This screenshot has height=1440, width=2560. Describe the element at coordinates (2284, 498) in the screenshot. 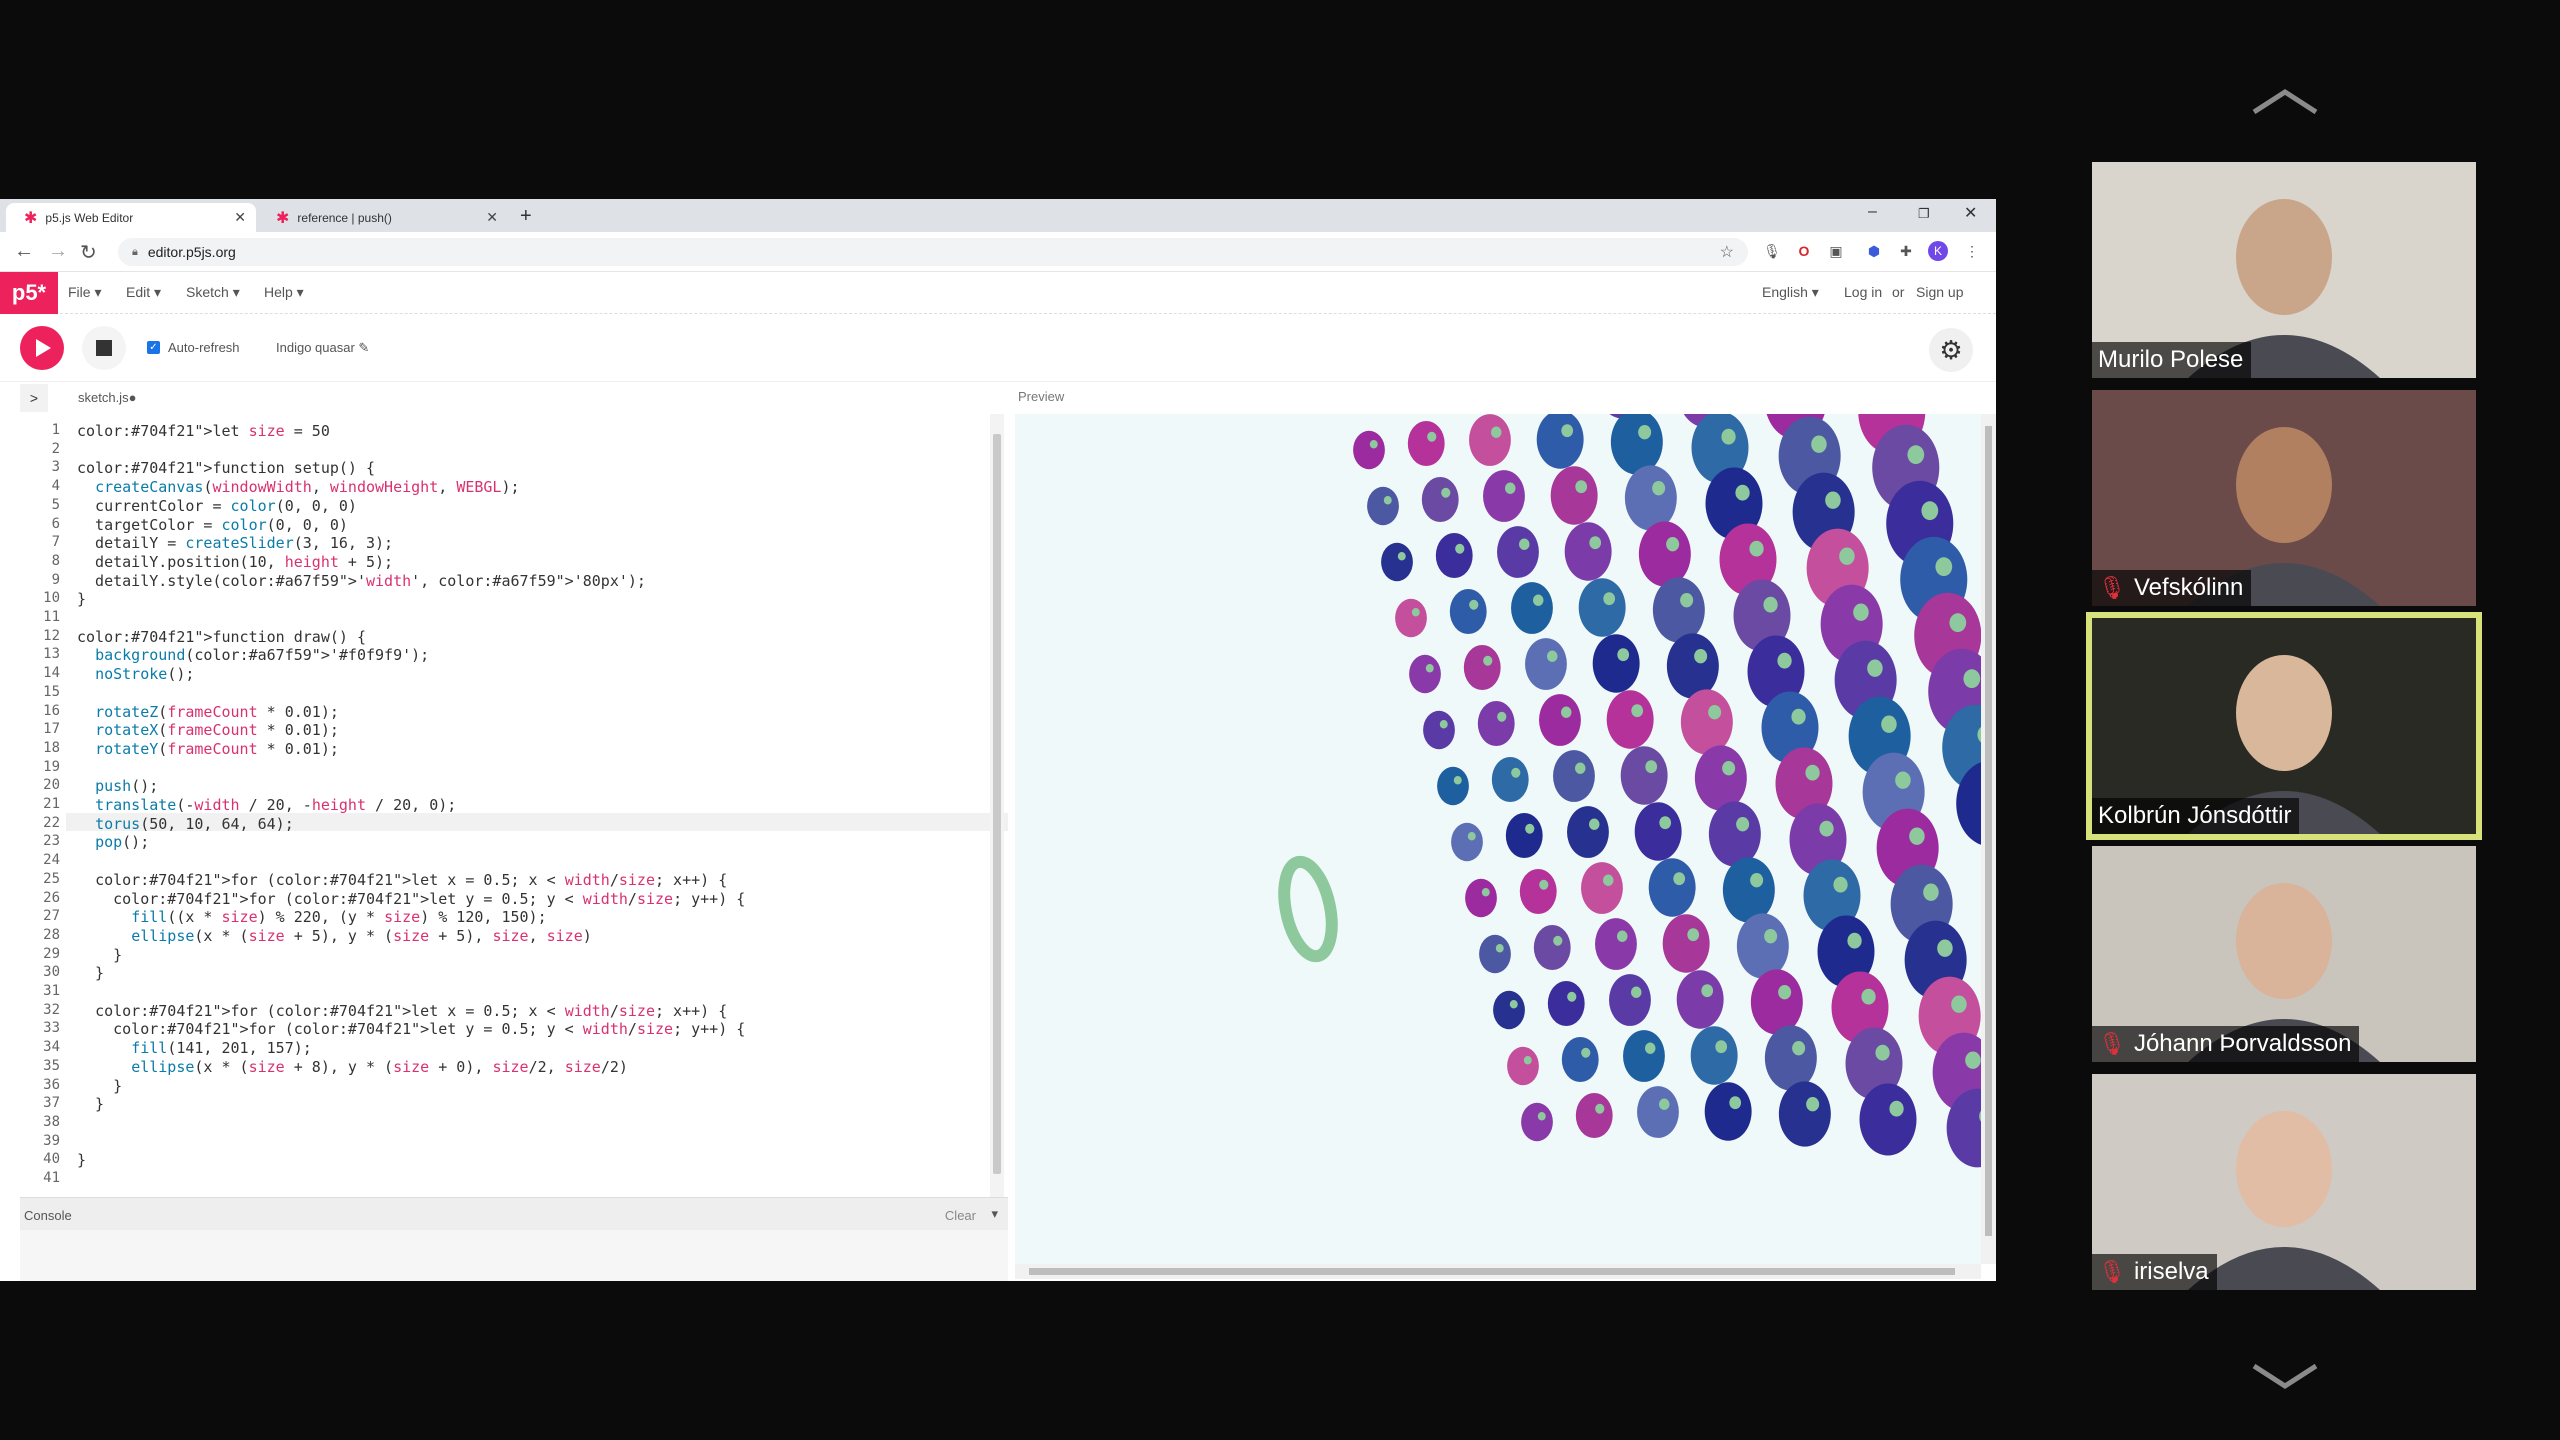

I see `participant-video-tile: 🎙︎ Vefskólinn` at that location.